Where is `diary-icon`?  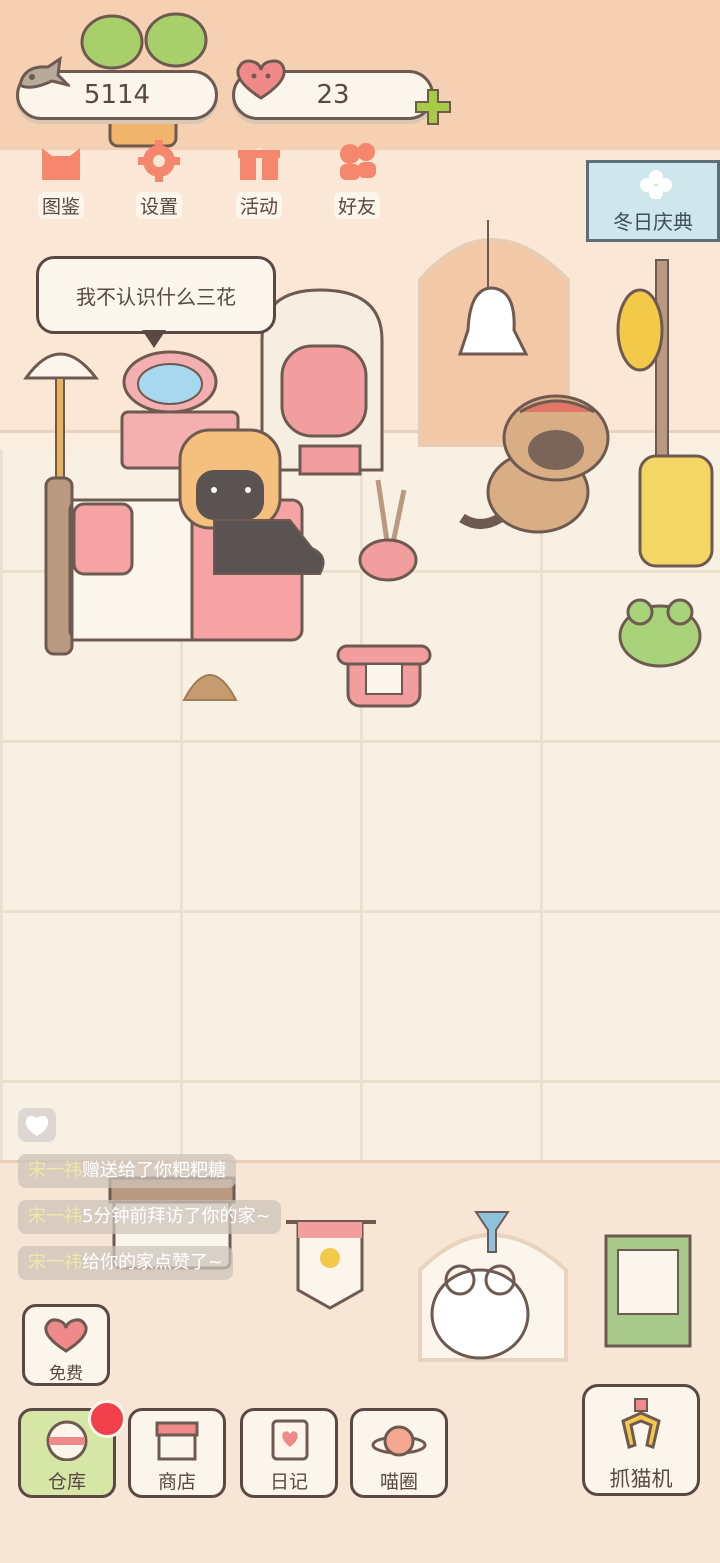 diary-icon is located at coordinates (290, 1440).